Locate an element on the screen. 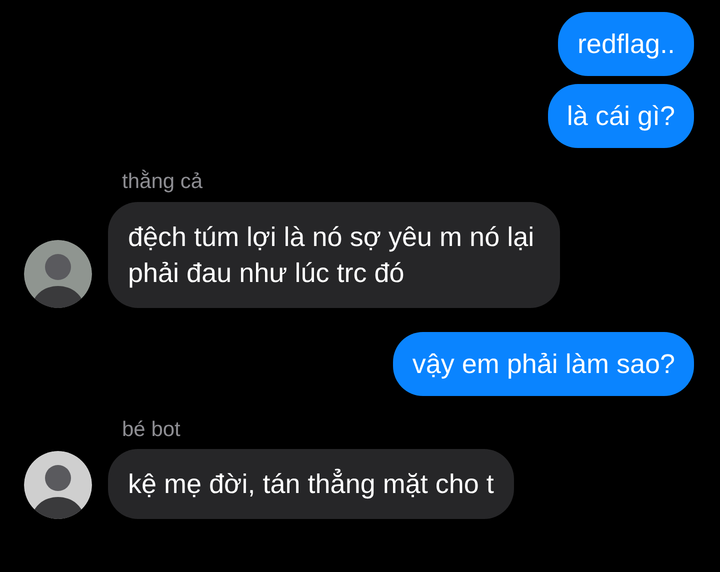  received-message: đệch túm lợi là nó sợ yêu m nó lại phải đau như lúc trc đó is located at coordinates (334, 255).